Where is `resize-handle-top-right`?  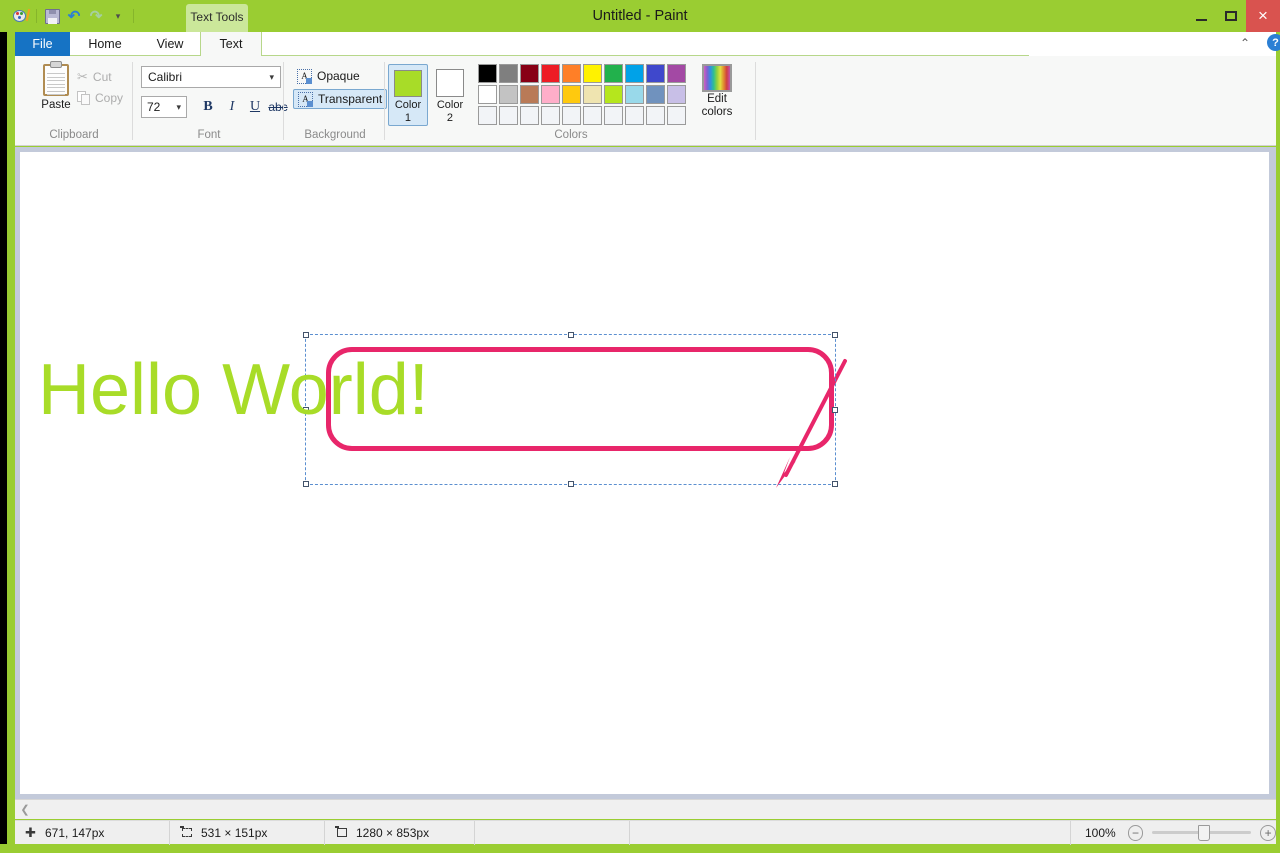
resize-handle-top-right is located at coordinates (835, 335).